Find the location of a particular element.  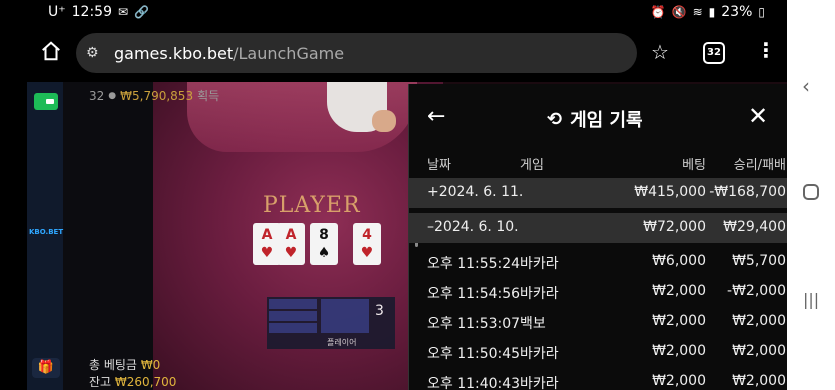

close-icon: ✕ is located at coordinates (758, 116).